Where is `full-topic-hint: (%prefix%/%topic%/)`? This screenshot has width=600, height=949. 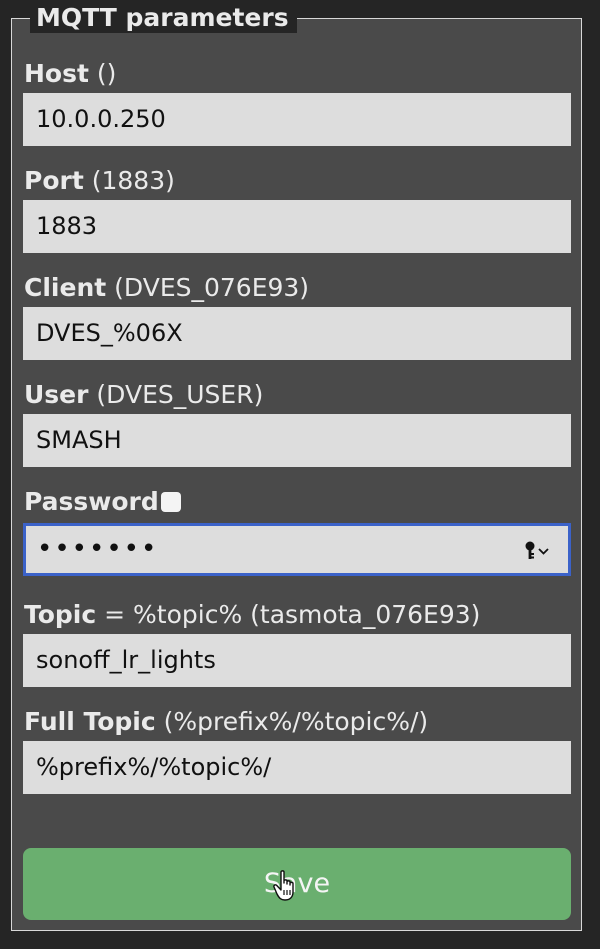 full-topic-hint: (%prefix%/%topic%/) is located at coordinates (292, 721).